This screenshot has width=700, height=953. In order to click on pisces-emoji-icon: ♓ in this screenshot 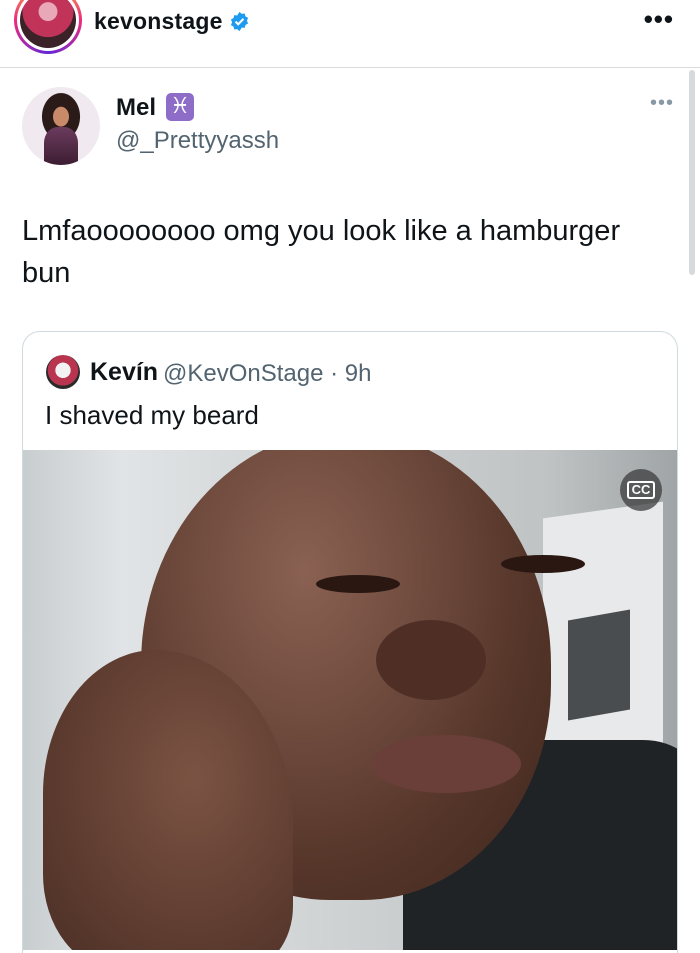, I will do `click(180, 107)`.